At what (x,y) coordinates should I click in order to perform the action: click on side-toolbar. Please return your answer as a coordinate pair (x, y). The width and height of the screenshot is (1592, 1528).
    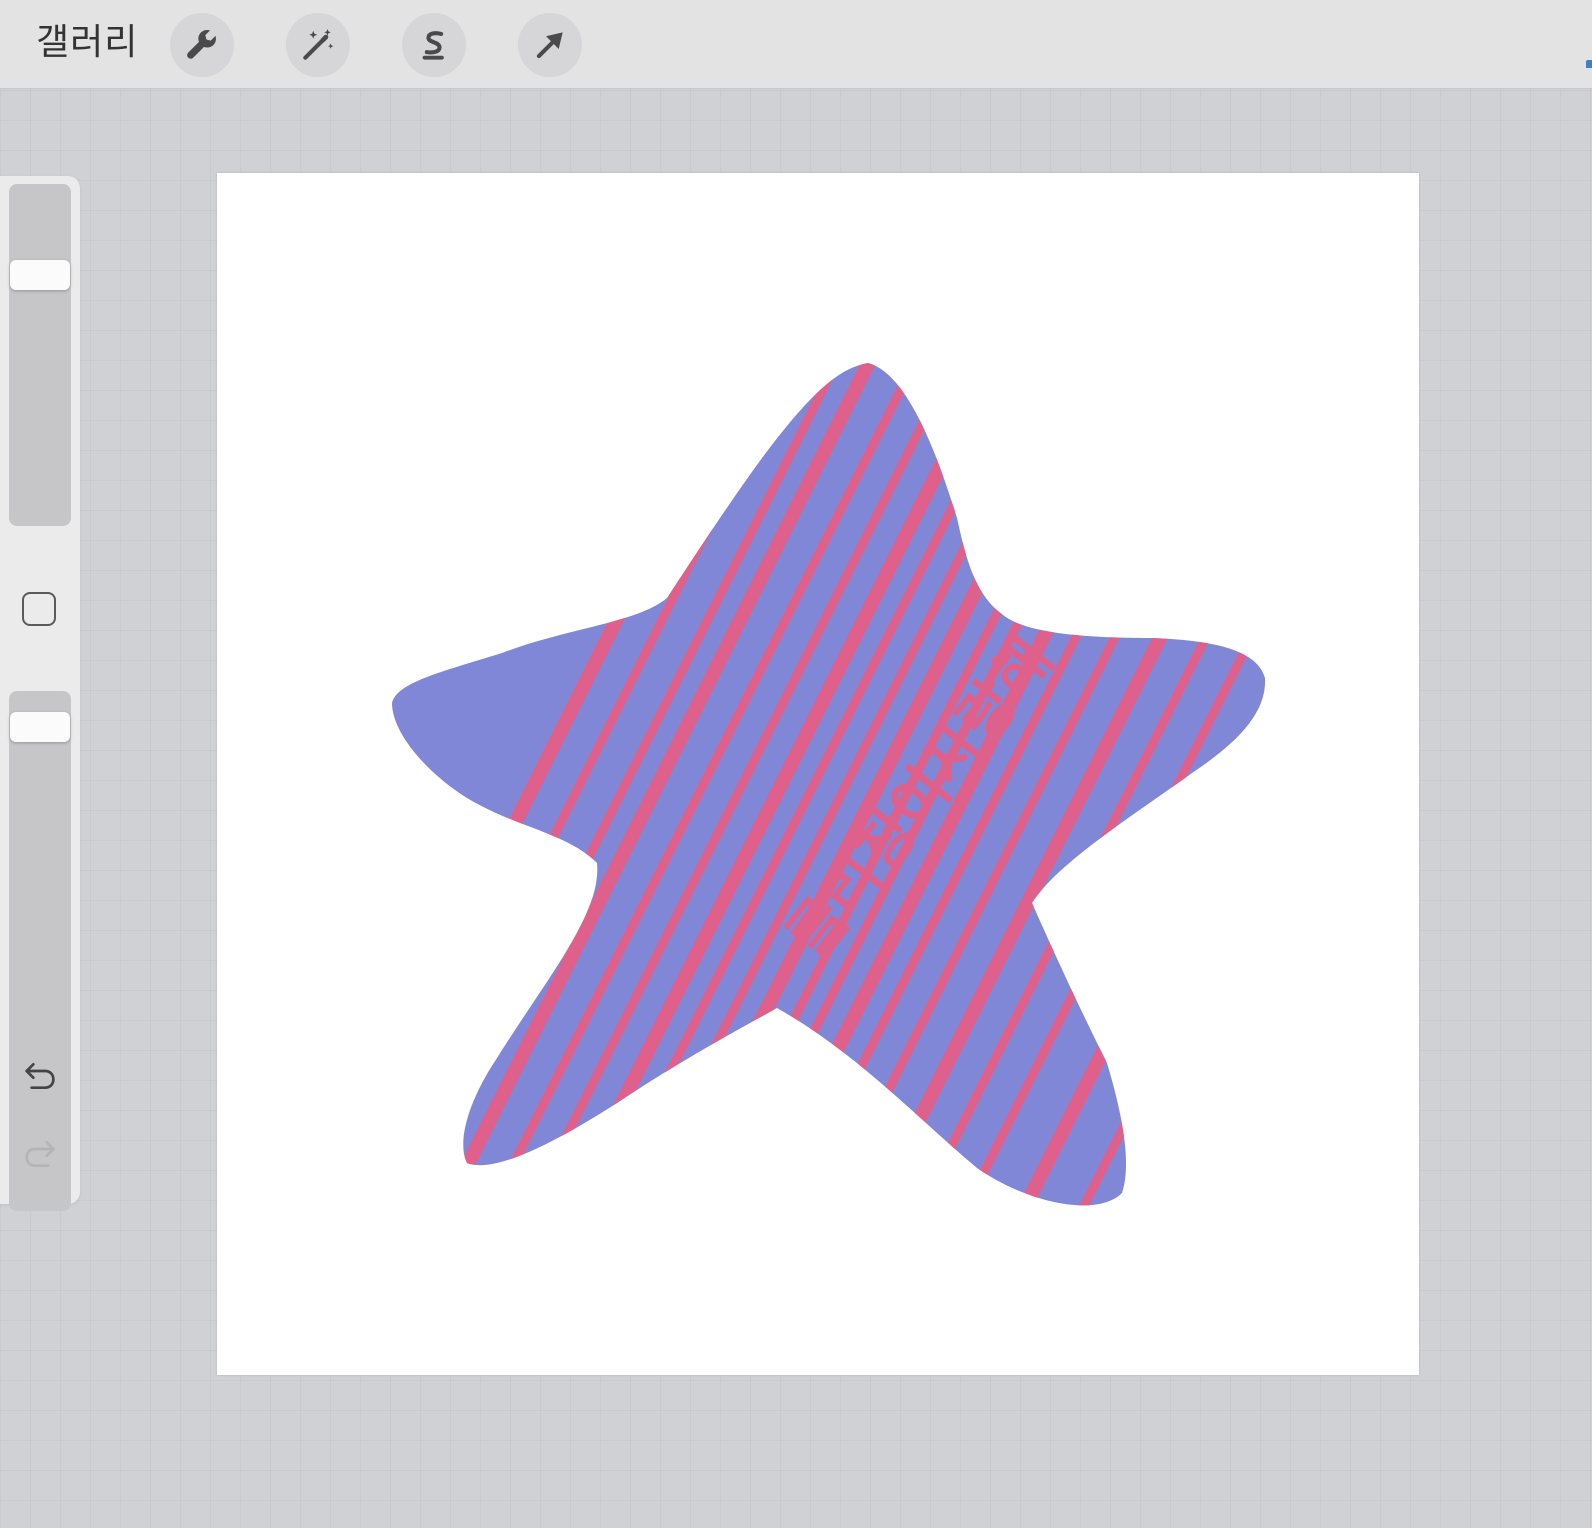
    Looking at the image, I should click on (40, 693).